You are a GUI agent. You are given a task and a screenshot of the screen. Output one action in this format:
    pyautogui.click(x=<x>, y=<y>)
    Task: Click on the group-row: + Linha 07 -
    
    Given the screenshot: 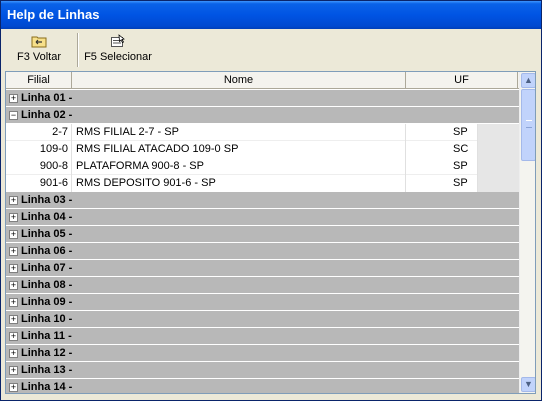 What is the action you would take?
    pyautogui.click(x=262, y=268)
    